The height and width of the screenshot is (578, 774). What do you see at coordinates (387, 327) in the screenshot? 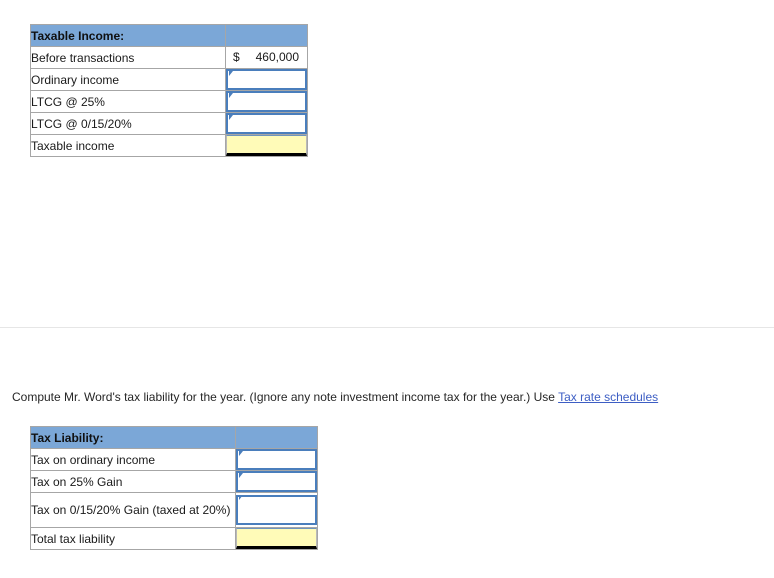
I see `section-divider` at bounding box center [387, 327].